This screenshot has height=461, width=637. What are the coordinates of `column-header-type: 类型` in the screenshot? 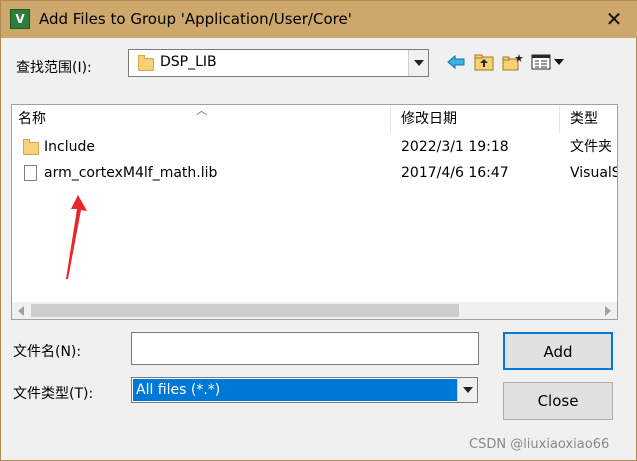 It's located at (590, 119).